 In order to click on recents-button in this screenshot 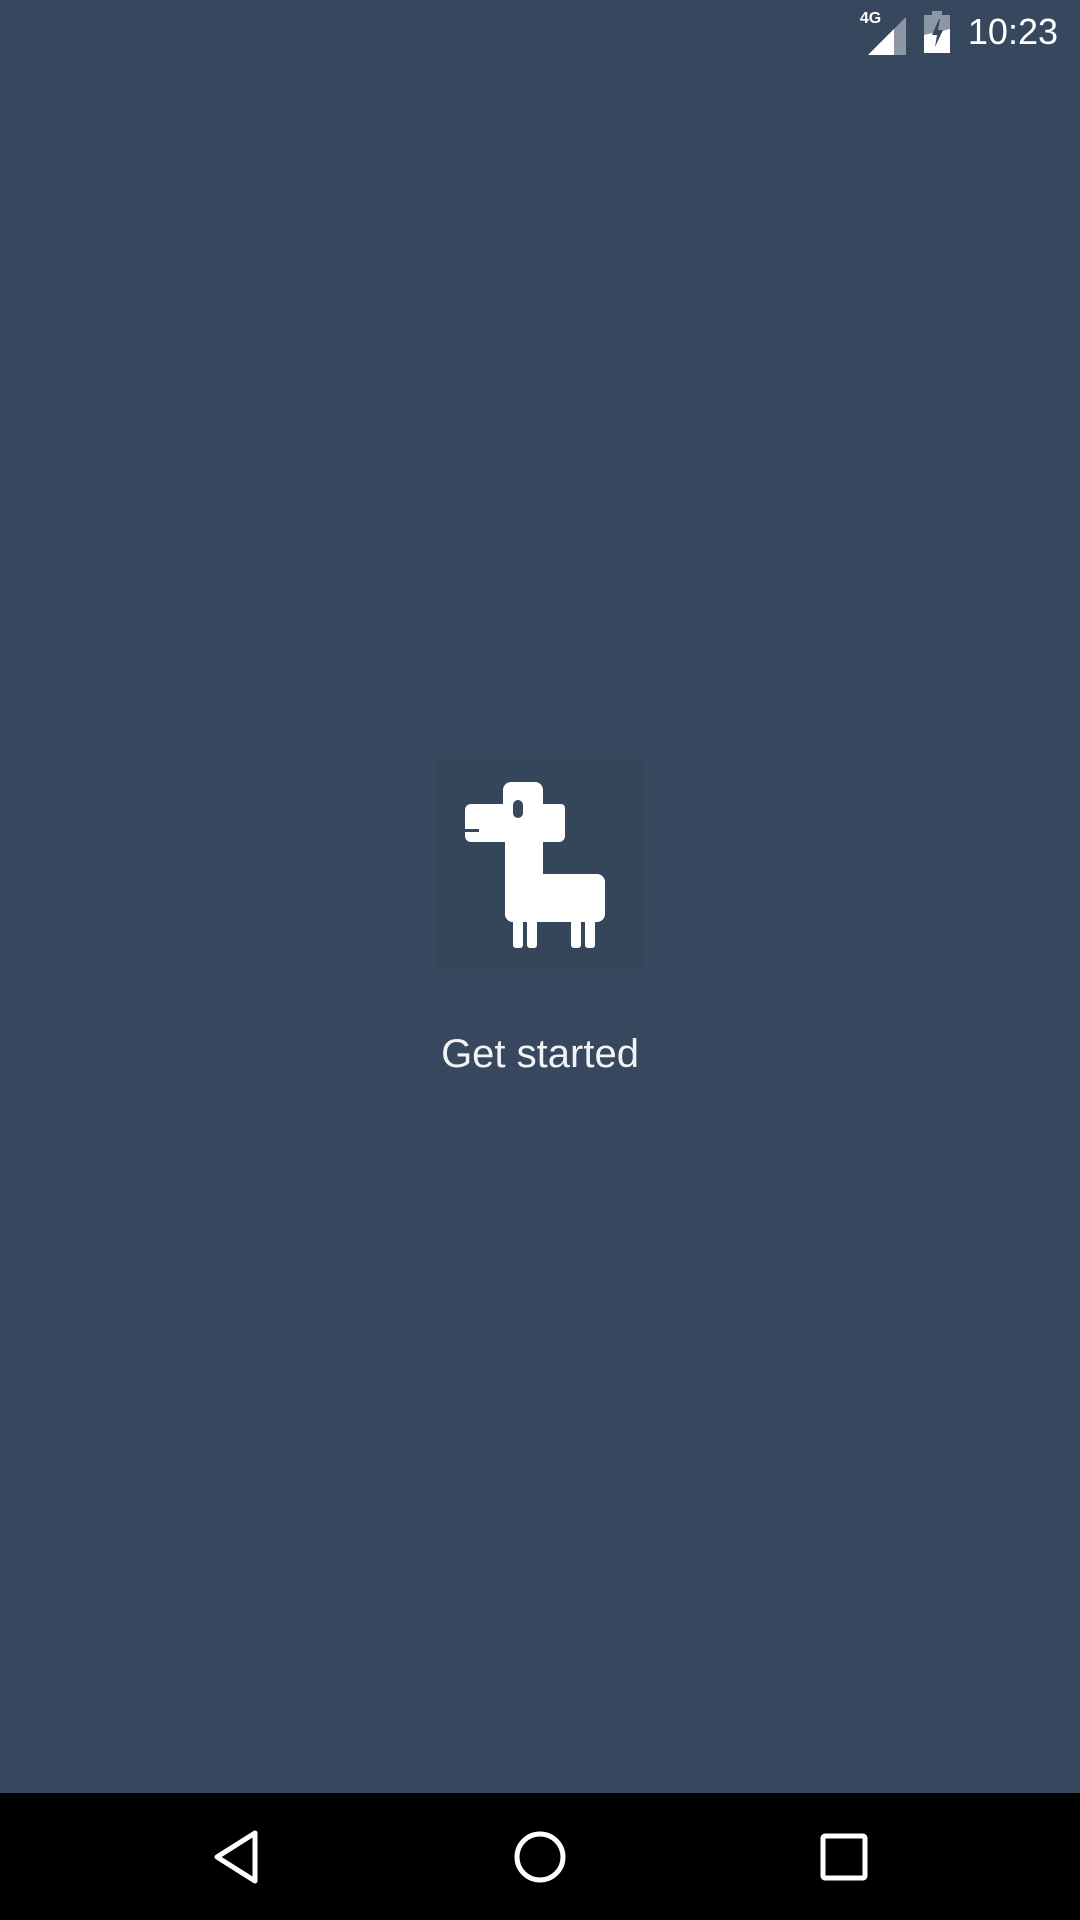, I will do `click(844, 1856)`.